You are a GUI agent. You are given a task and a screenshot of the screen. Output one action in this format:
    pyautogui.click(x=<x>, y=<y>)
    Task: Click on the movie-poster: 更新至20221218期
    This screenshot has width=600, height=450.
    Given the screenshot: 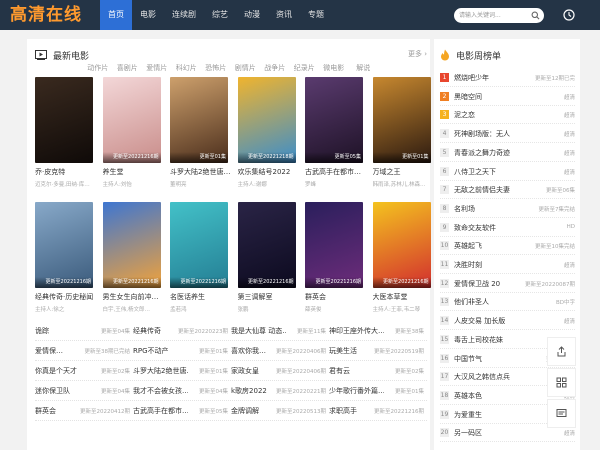 What is the action you would take?
    pyautogui.click(x=266, y=120)
    